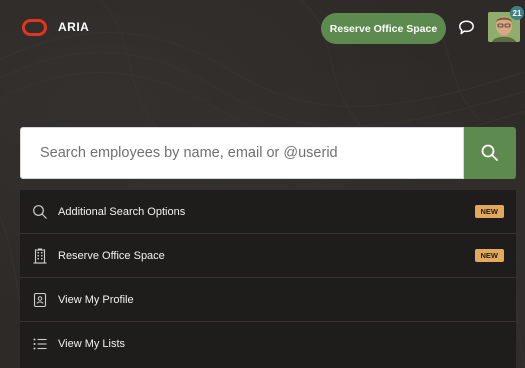  Describe the element at coordinates (122, 211) in the screenshot. I see `menu-item-label: Additional Search Options` at that location.